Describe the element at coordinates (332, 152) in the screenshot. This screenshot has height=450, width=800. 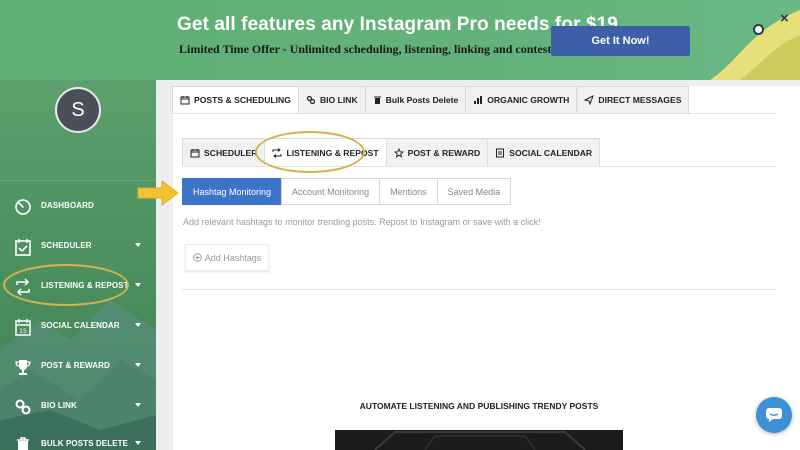
I see `tab-label: LISTENING & REPOST` at that location.